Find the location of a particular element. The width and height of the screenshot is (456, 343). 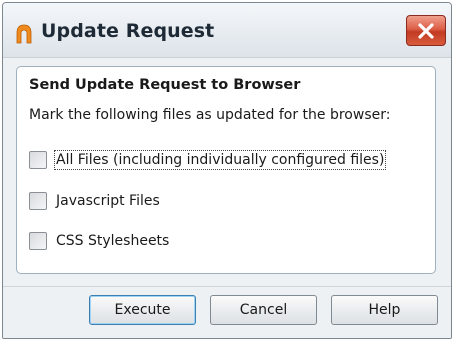

option-css-stylesheets: CSS Stylesheets is located at coordinates (99, 241).